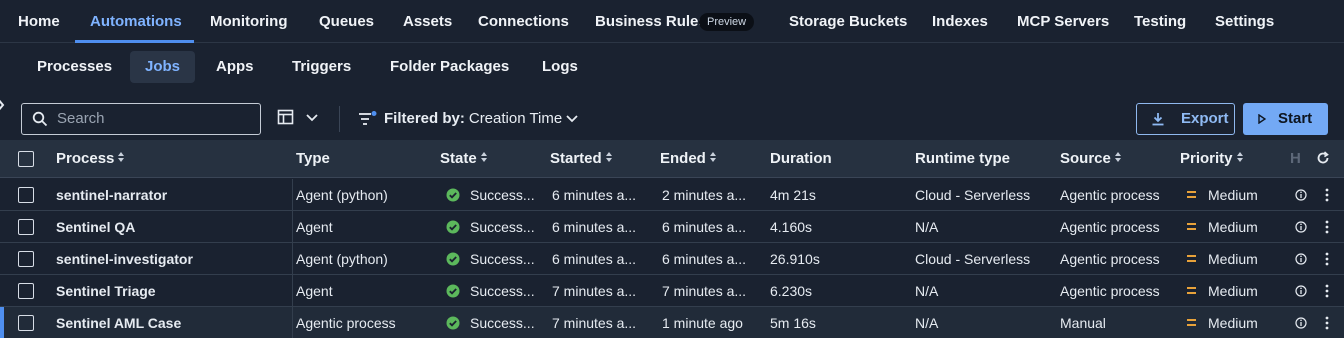 This screenshot has height=338, width=1344. Describe the element at coordinates (171, 291) in the screenshot. I see `cell-process: Sentinel Triage` at that location.